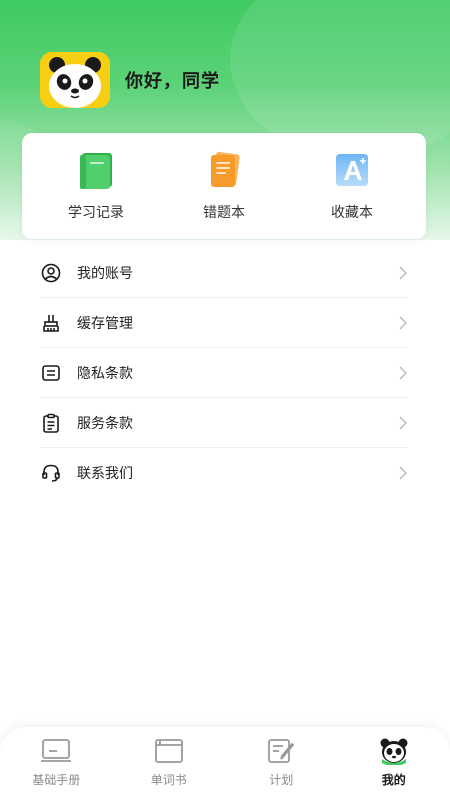 The width and height of the screenshot is (450, 800). I want to click on quick-actions-card: 学习记录 错题本 收藏本, so click(224, 186).